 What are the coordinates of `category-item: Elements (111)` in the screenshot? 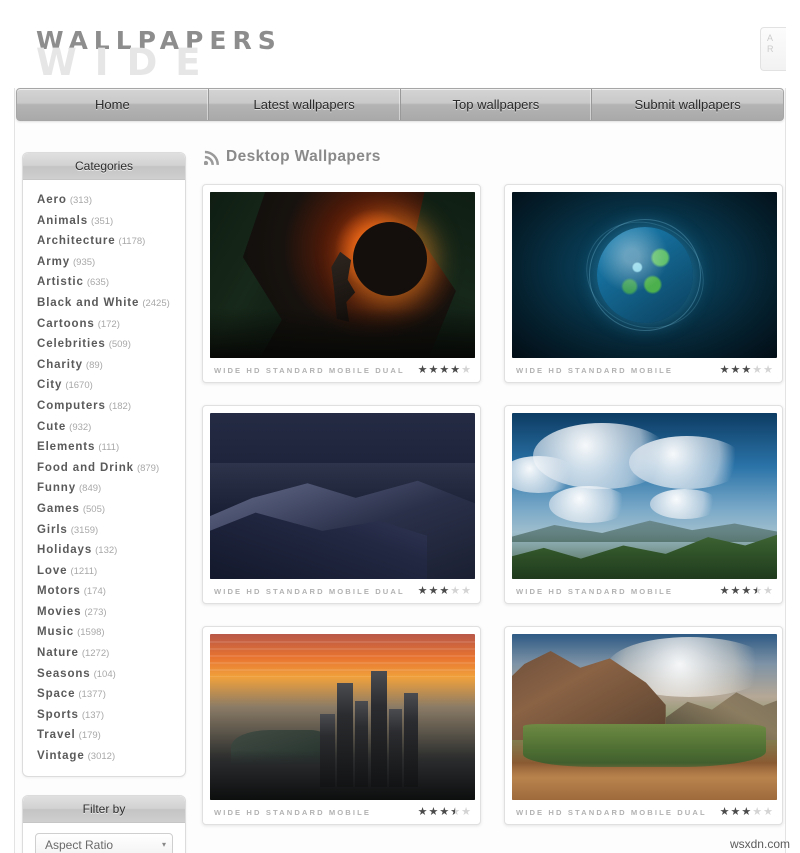 It's located at (104, 446).